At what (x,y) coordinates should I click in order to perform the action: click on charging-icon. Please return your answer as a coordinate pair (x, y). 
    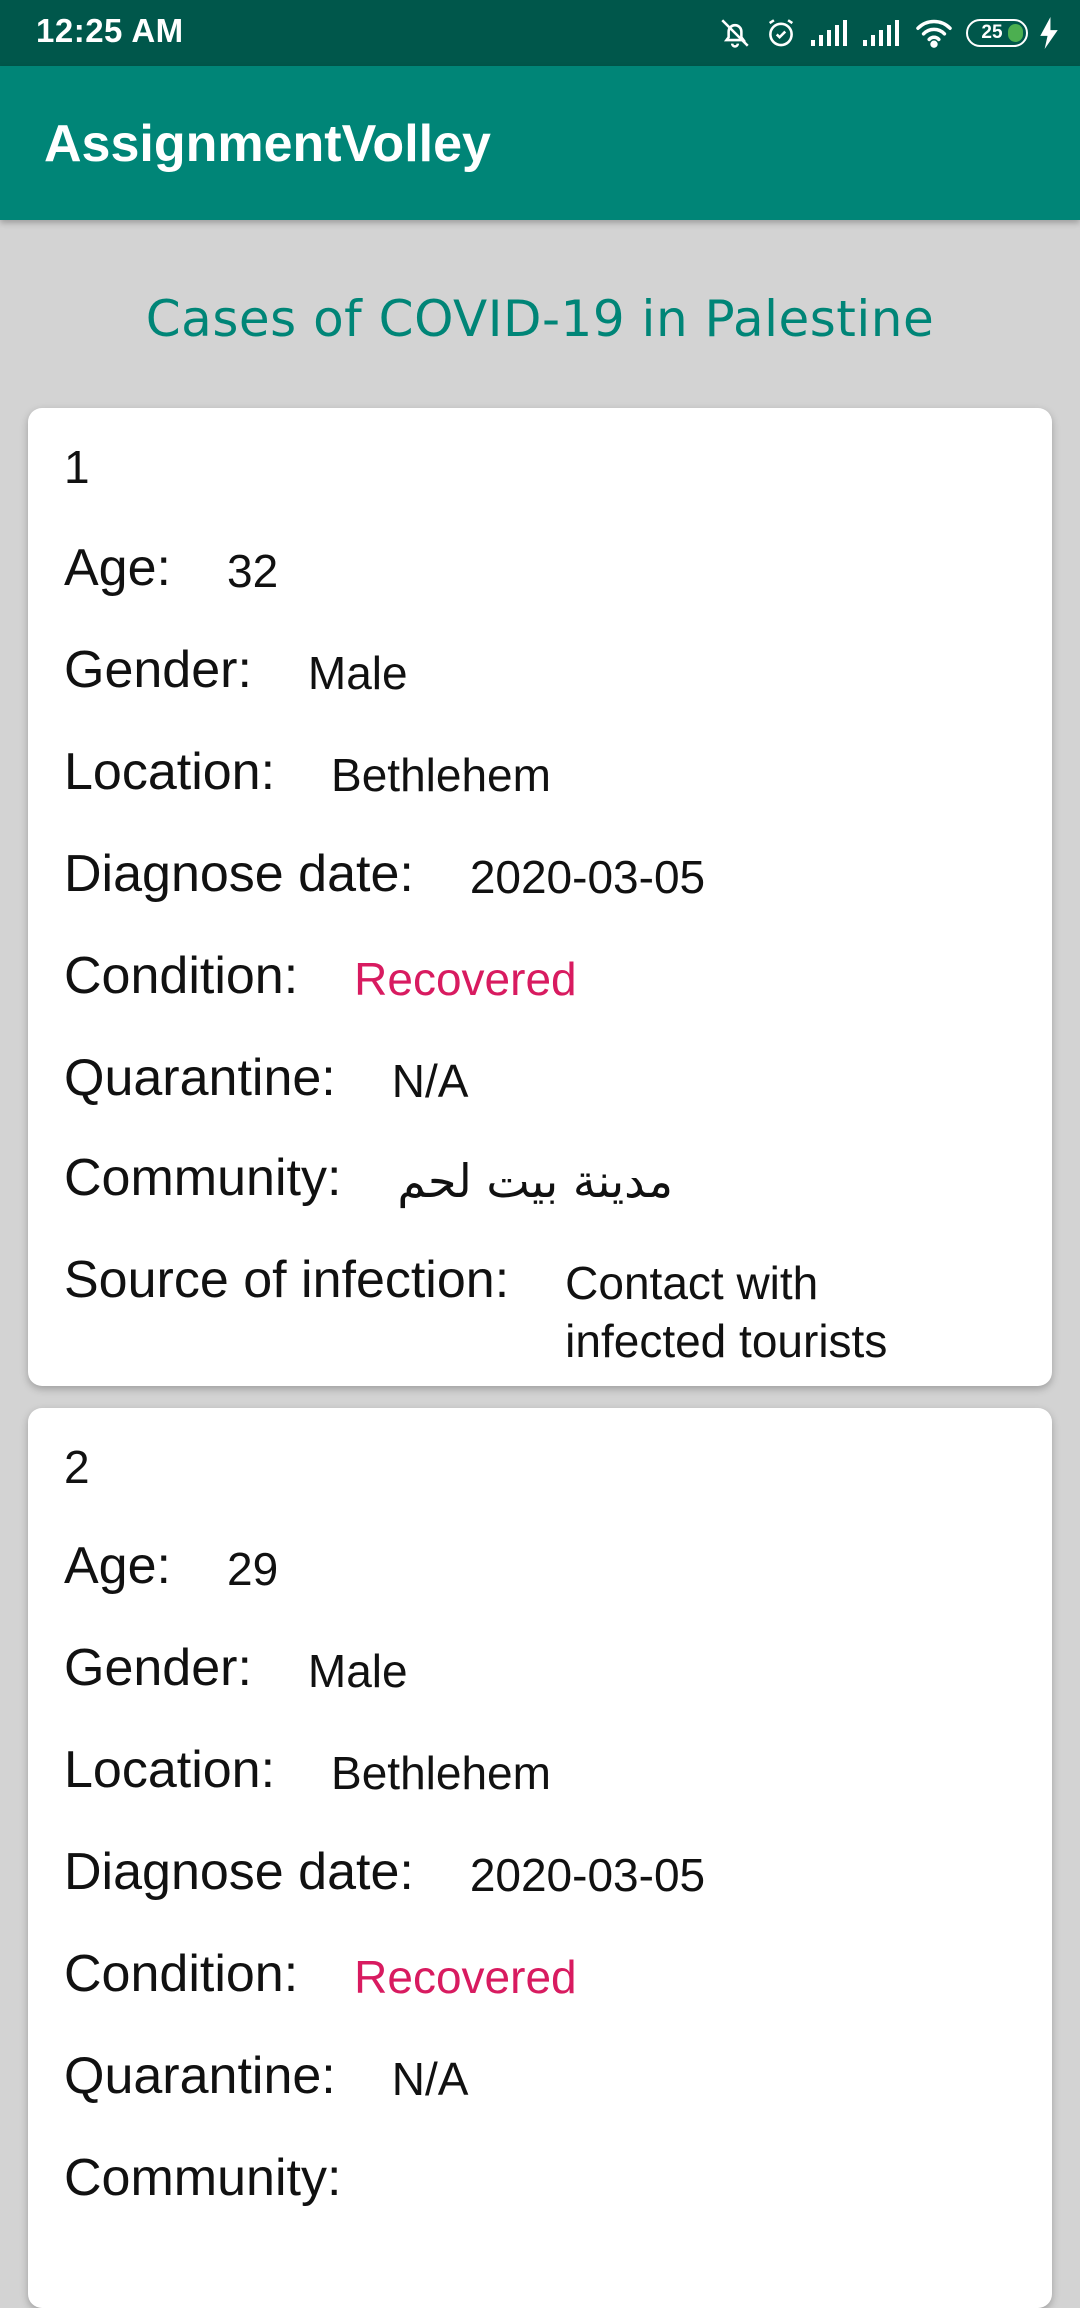
    Looking at the image, I should click on (1049, 33).